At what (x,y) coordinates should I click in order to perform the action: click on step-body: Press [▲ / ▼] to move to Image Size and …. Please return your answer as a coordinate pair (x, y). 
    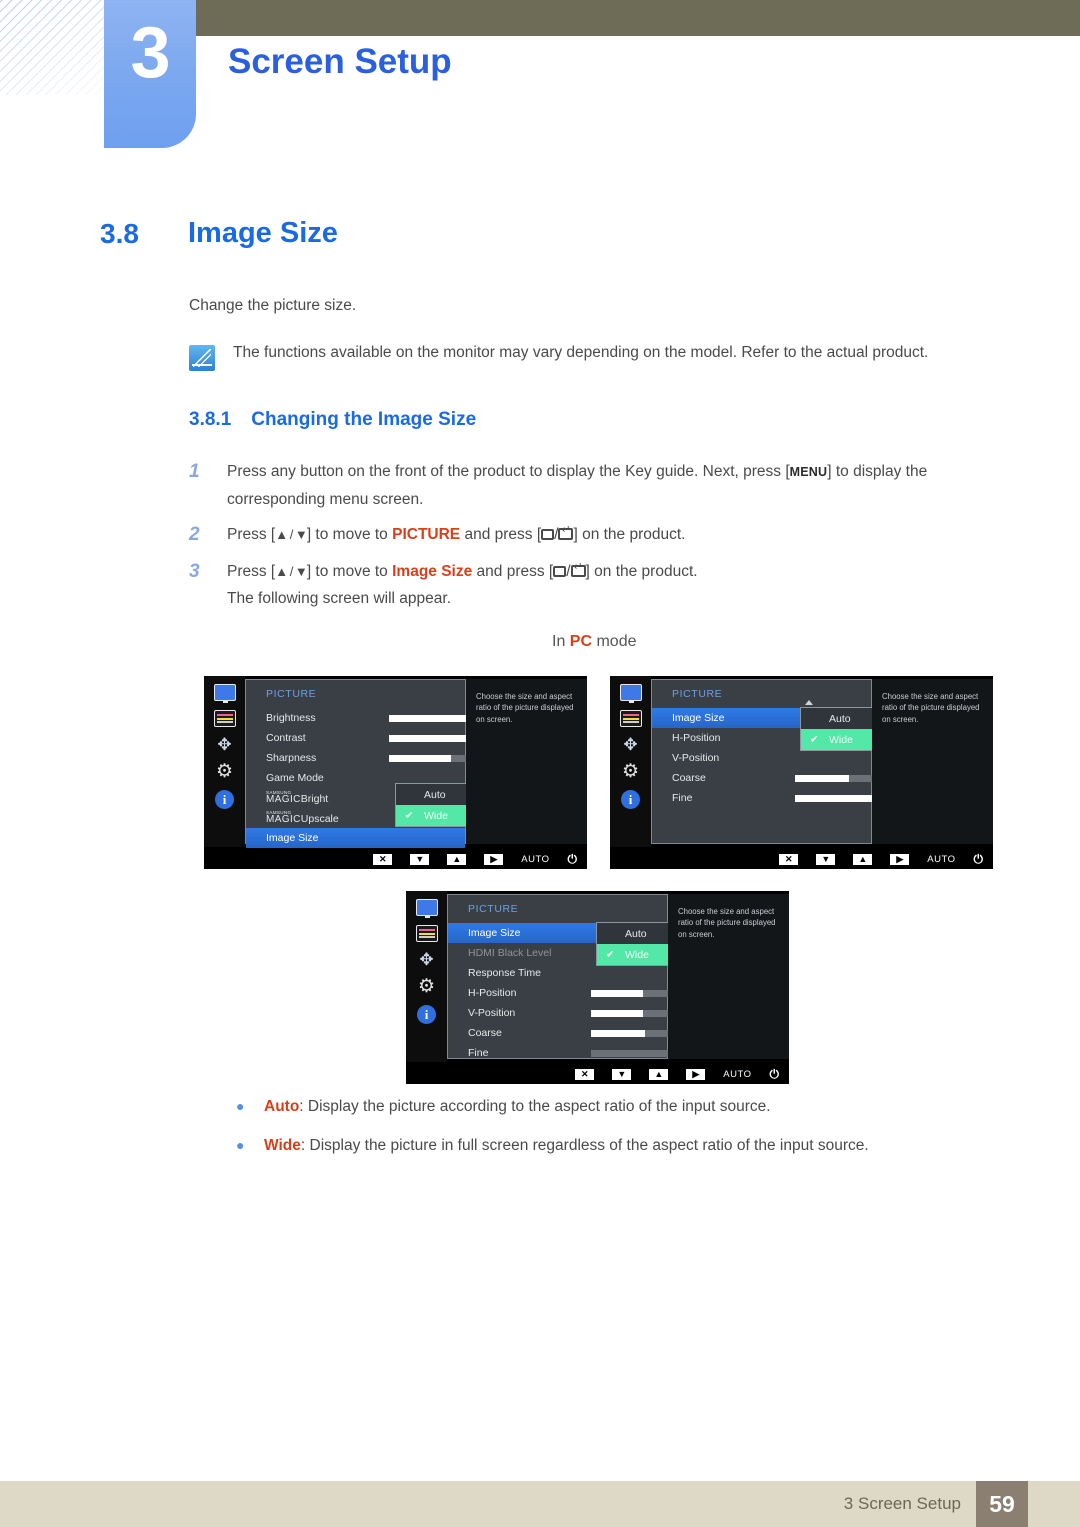
    Looking at the image, I should click on (462, 585).